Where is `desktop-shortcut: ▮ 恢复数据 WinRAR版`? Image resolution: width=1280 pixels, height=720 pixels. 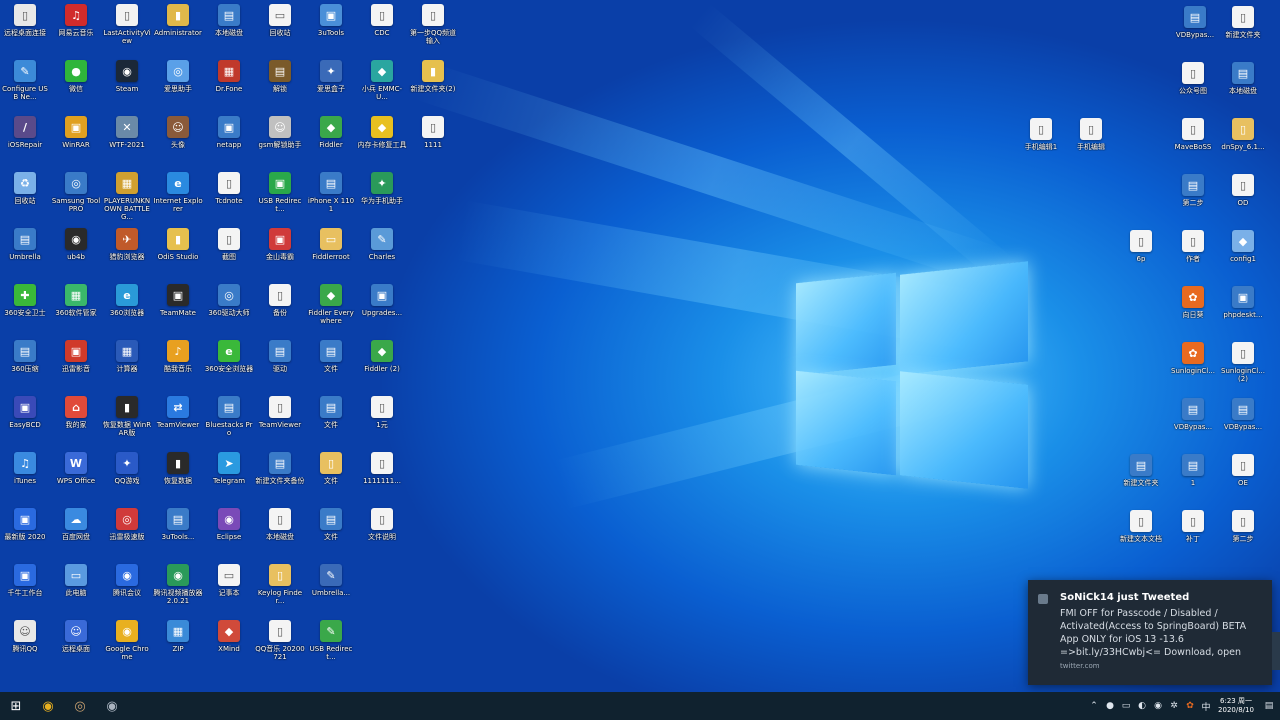
desktop-shortcut: ▮ 恢复数据 WinRAR版 is located at coordinates (127, 424).